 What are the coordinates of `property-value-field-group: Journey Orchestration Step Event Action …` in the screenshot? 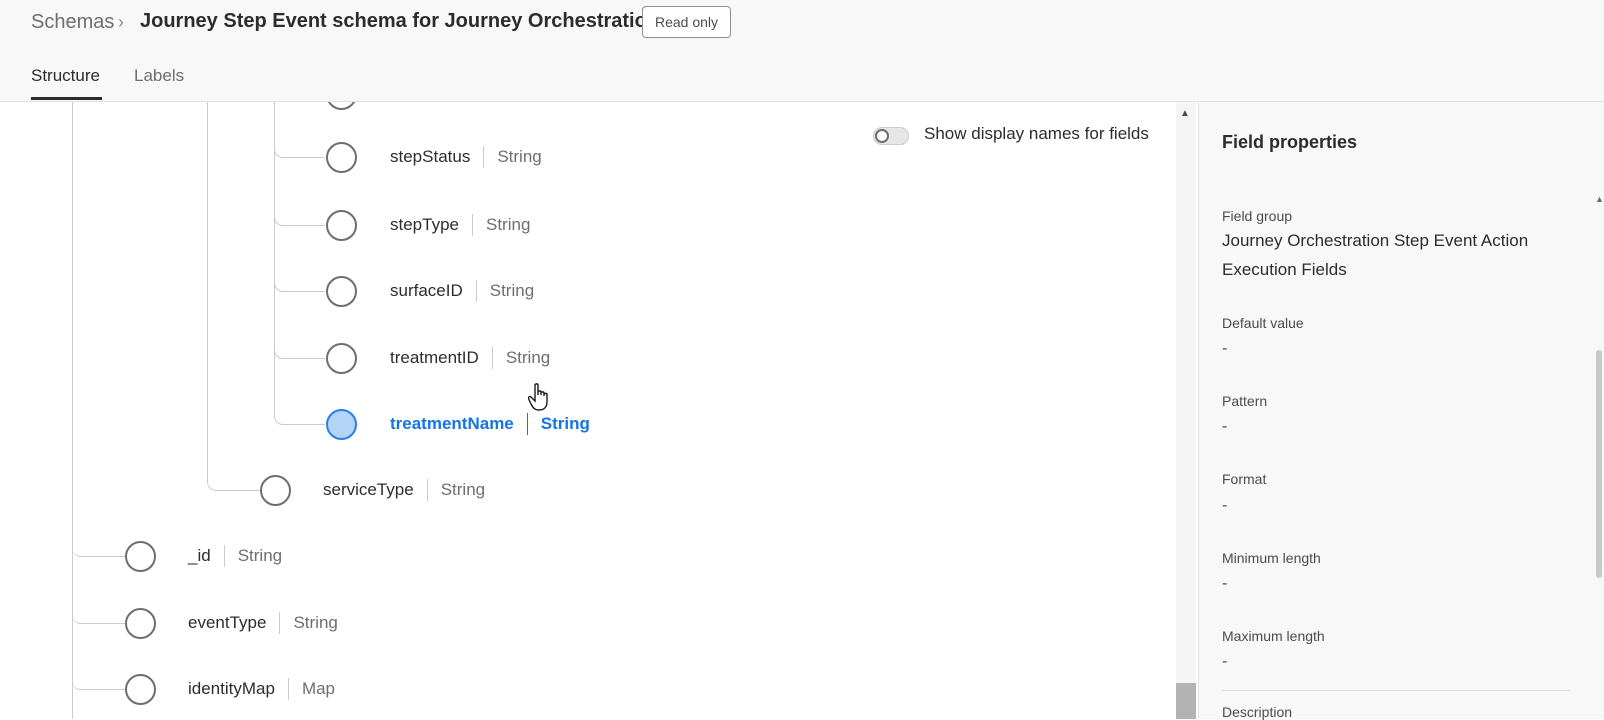 It's located at (1375, 255).